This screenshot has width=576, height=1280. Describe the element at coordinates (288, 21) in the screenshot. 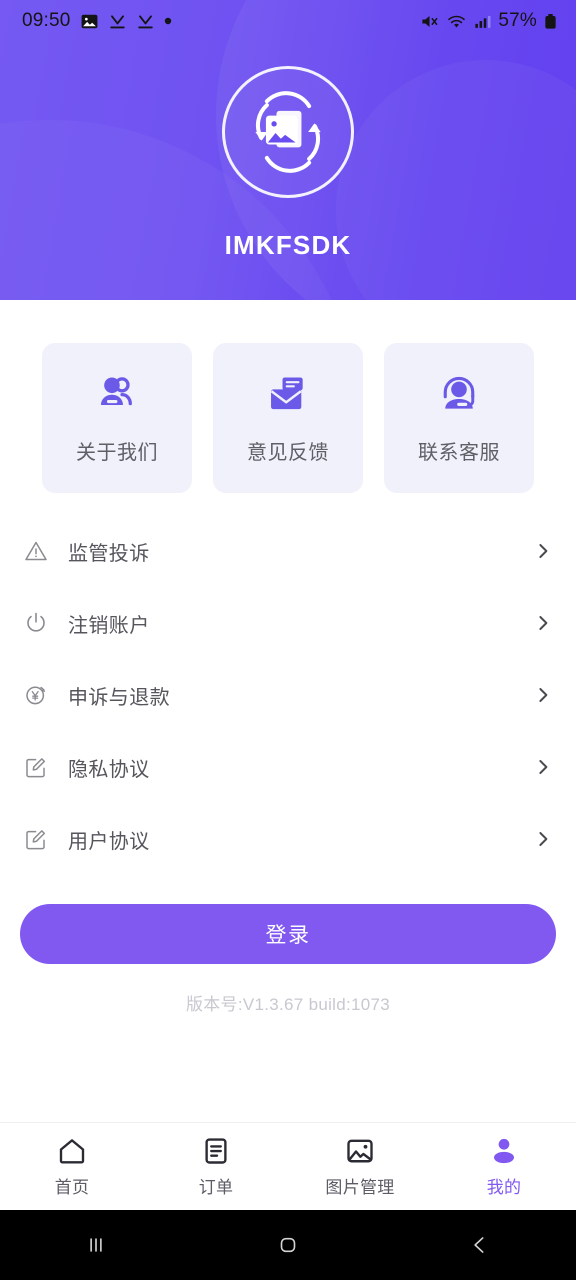

I see `status-bar: 09:50 57%` at that location.